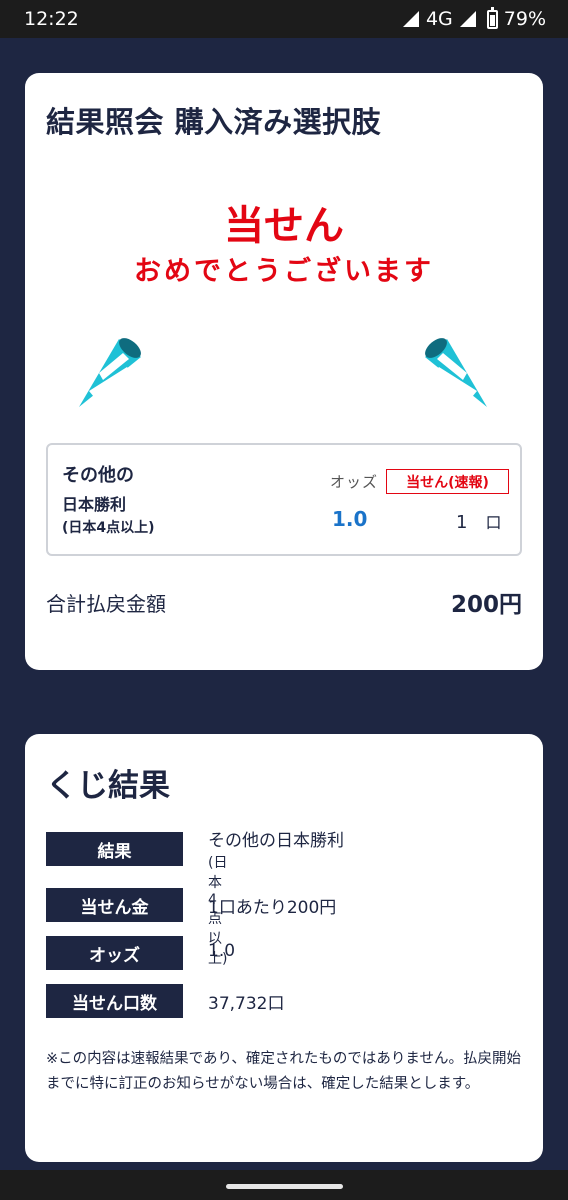 The image size is (568, 1200). What do you see at coordinates (98, 475) in the screenshot?
I see `selection-name: その他の` at bounding box center [98, 475].